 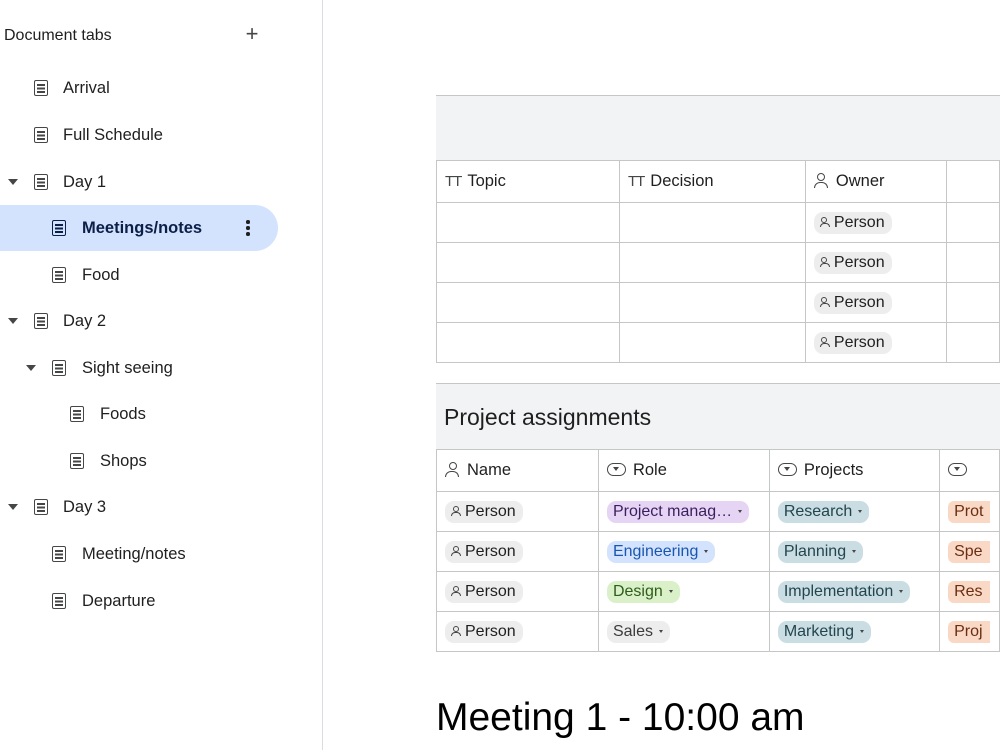 I want to click on tab-foods: Foods, so click(x=139, y=414).